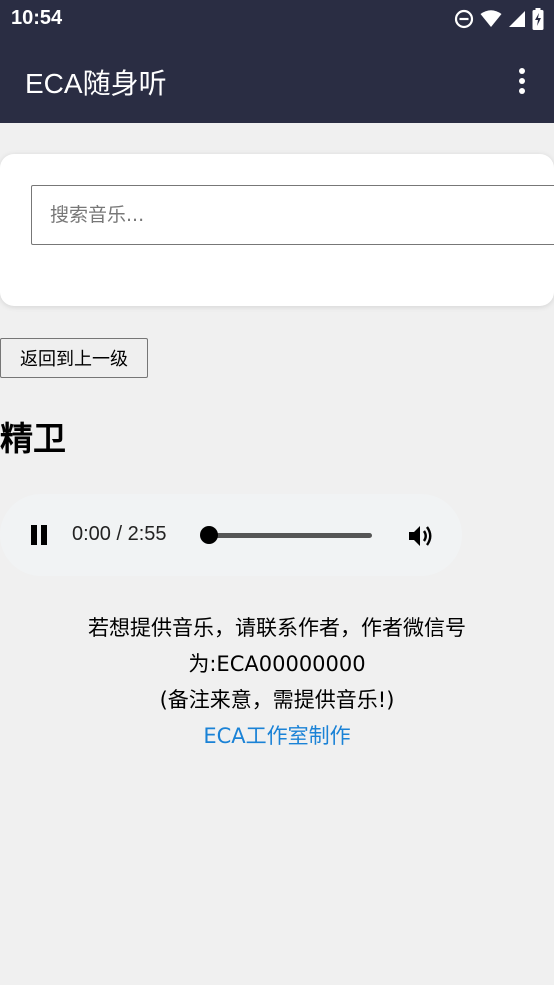  Describe the element at coordinates (37, 18) in the screenshot. I see `status-time: 10:54` at that location.